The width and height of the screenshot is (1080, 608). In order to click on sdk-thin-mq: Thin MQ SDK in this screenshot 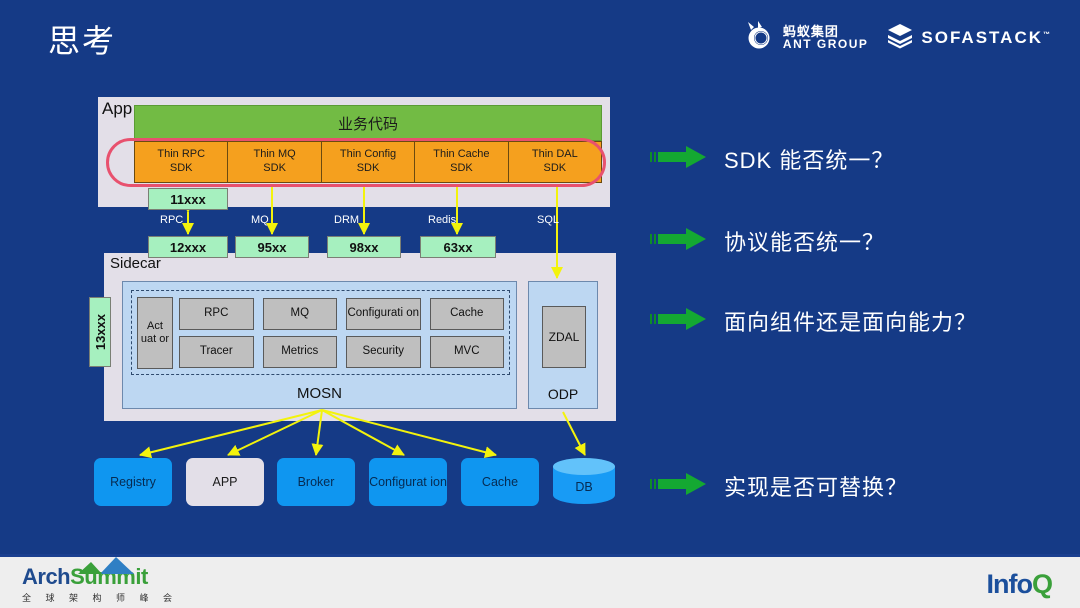, I will do `click(274, 162)`.